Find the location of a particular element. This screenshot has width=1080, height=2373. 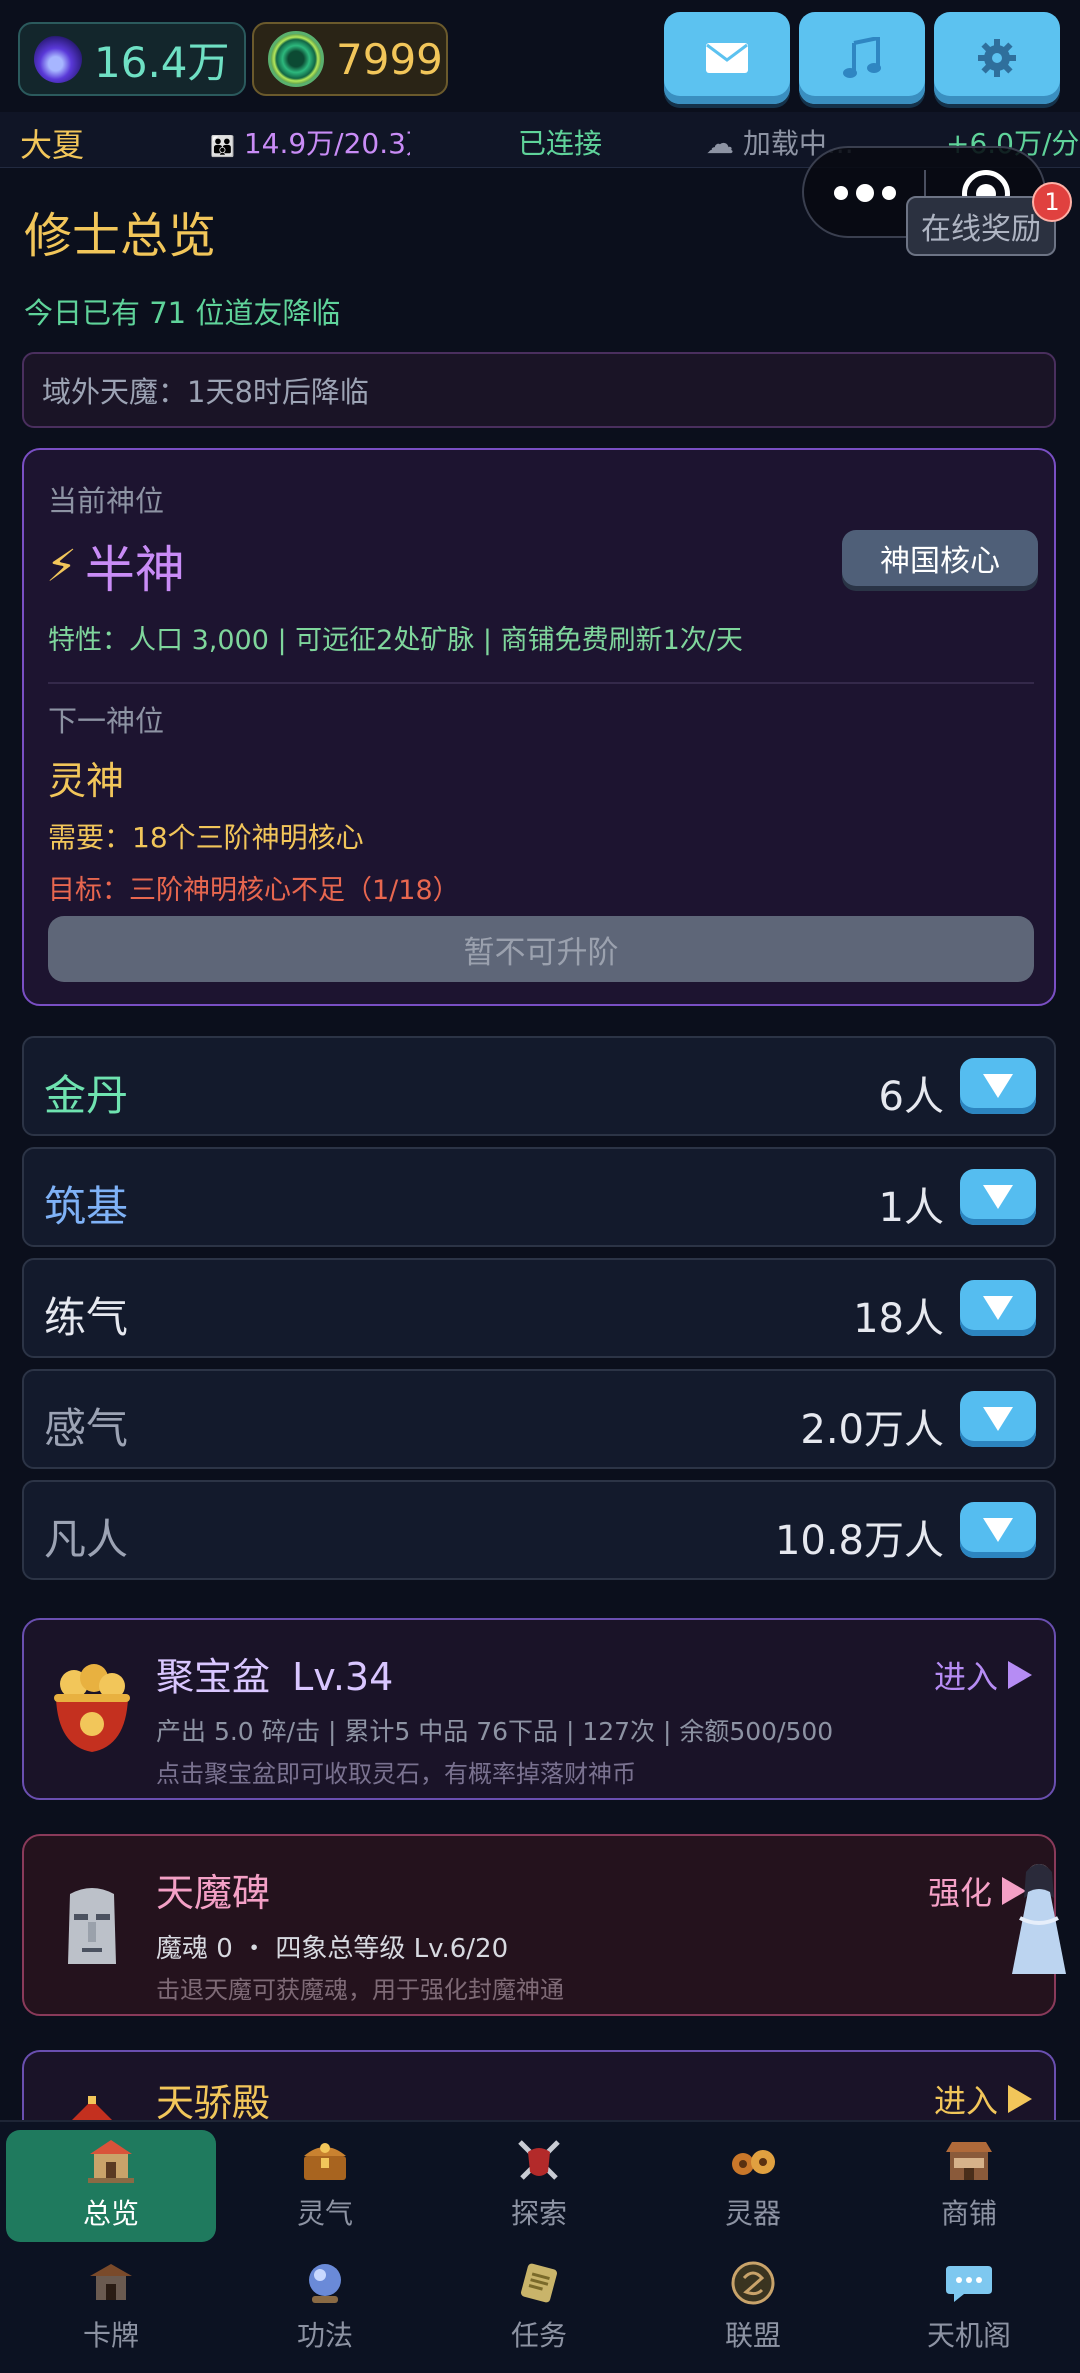

nav-label: 天机阁 is located at coordinates (968, 2335).